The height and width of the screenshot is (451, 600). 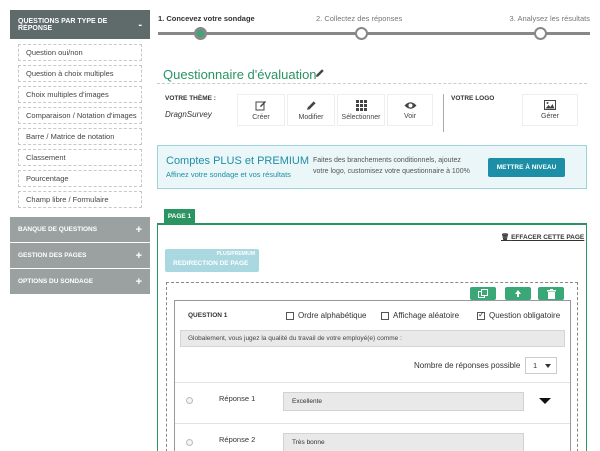 I want to click on step-dot-design, so click(x=200, y=33).